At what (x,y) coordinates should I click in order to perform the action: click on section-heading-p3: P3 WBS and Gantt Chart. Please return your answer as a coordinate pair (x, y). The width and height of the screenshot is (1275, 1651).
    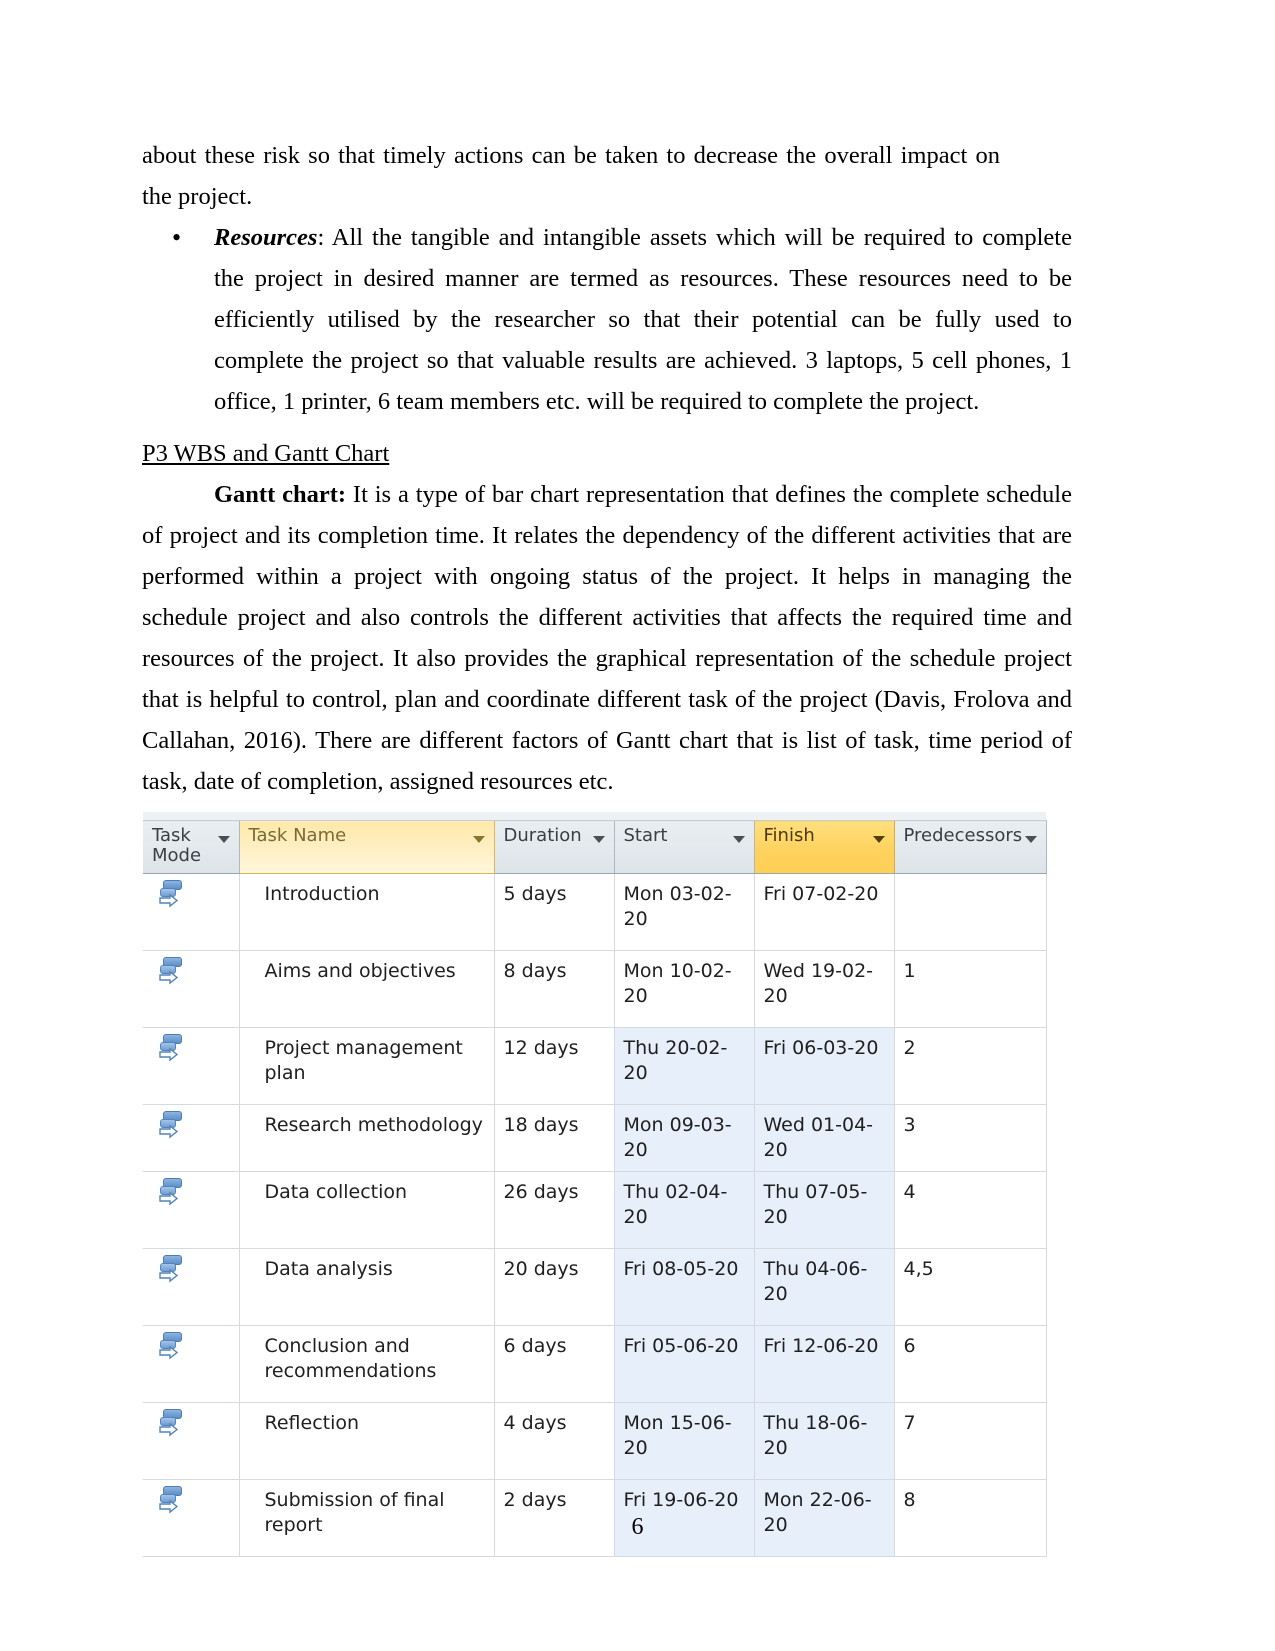
    Looking at the image, I should click on (266, 453).